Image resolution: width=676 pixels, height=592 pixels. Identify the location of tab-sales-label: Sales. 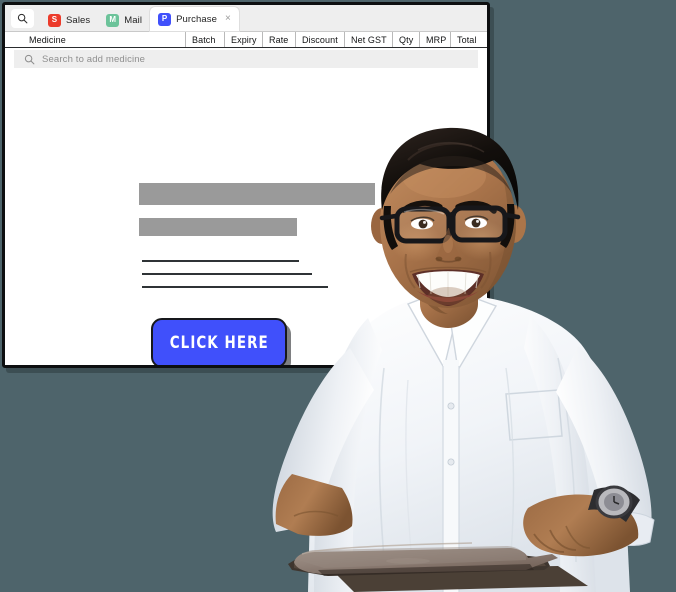
(78, 20).